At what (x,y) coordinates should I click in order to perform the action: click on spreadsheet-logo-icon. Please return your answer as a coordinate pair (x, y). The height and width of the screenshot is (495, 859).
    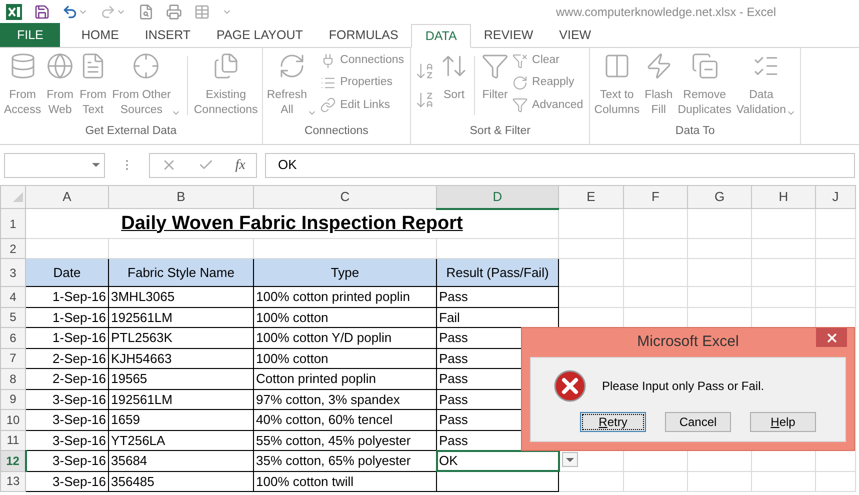
    Looking at the image, I should click on (14, 12).